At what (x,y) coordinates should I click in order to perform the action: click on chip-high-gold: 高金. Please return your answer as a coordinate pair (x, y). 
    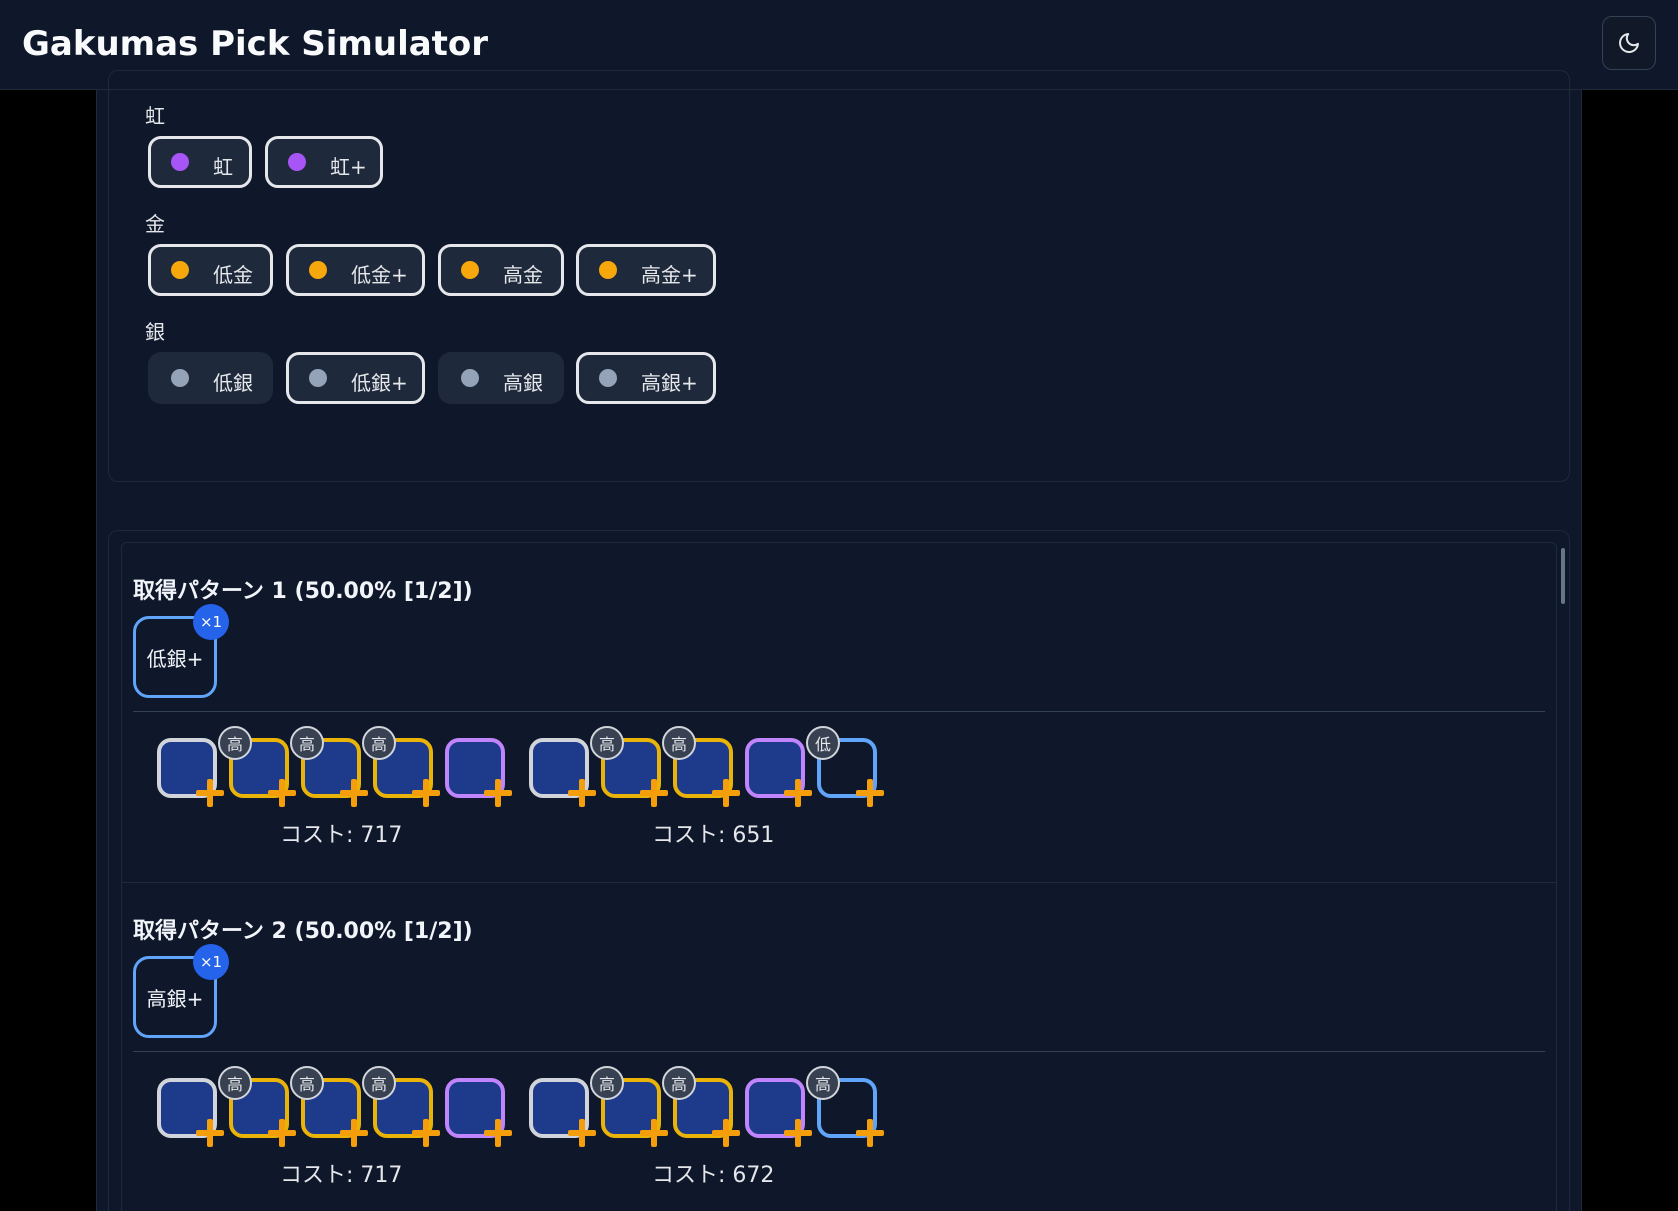
    Looking at the image, I should click on (501, 270).